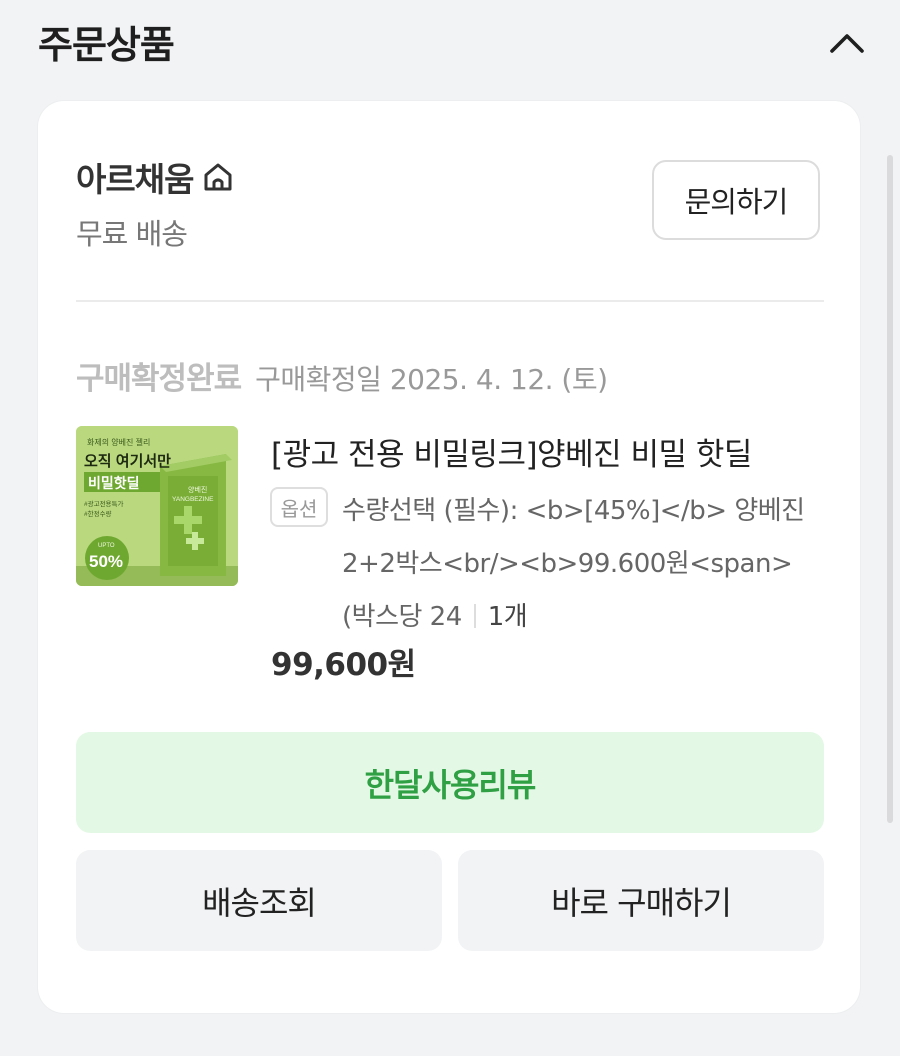 The height and width of the screenshot is (1056, 900). What do you see at coordinates (299, 507) in the screenshot?
I see `option-badge: 옵션` at bounding box center [299, 507].